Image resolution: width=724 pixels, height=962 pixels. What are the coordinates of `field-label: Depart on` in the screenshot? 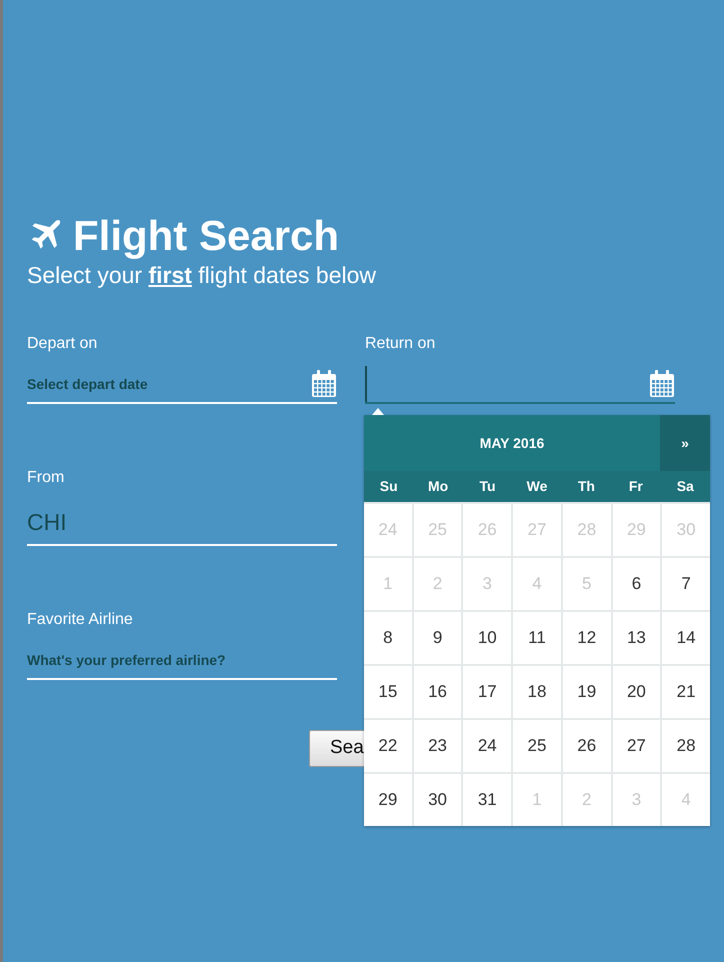 It's located at (62, 344).